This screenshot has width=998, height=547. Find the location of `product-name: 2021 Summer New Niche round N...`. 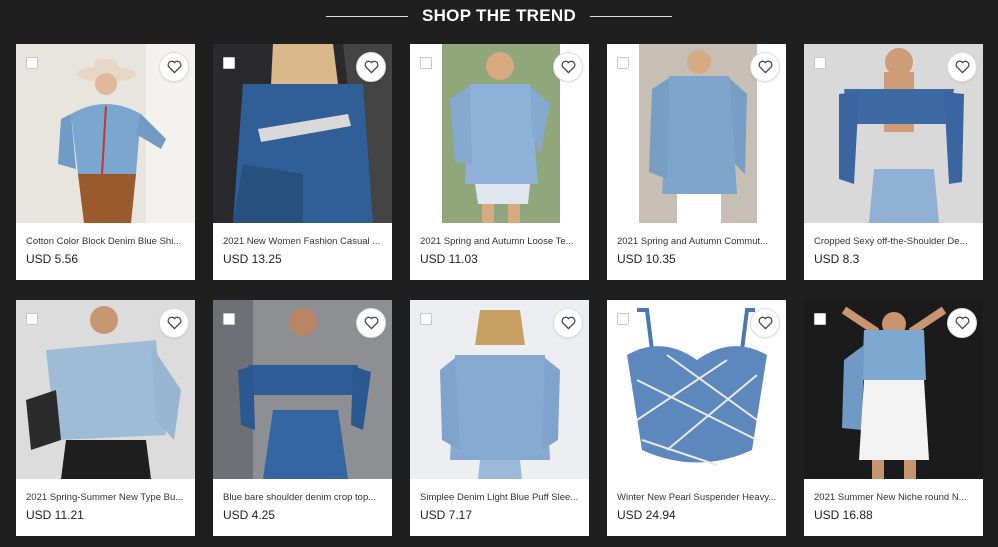

product-name: 2021 Summer New Niche round N... is located at coordinates (895, 497).